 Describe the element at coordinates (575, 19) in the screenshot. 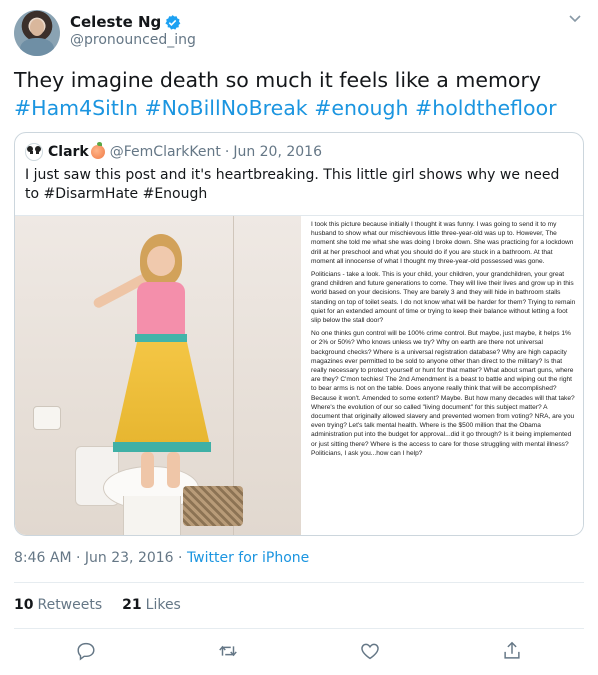

I see `chevron-down-icon` at that location.